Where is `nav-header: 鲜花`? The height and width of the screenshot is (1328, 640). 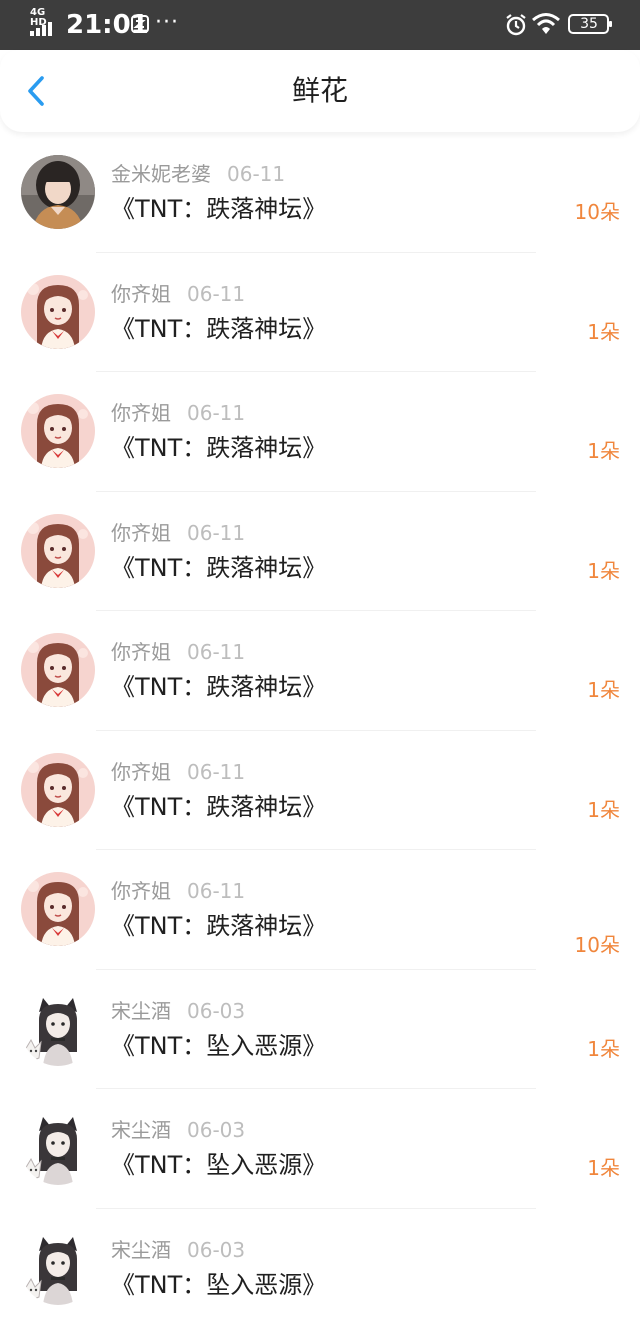
nav-header: 鲜花 is located at coordinates (320, 91).